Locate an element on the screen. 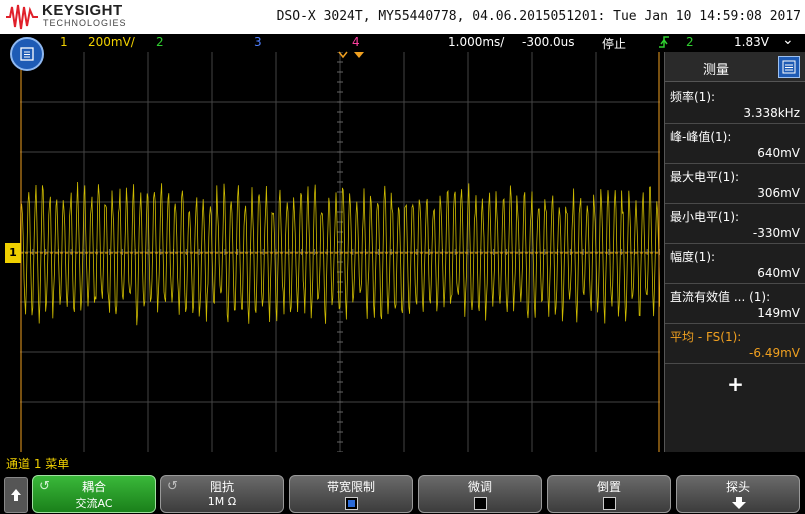  chevron-down-icon: ⌄ is located at coordinates (788, 40).